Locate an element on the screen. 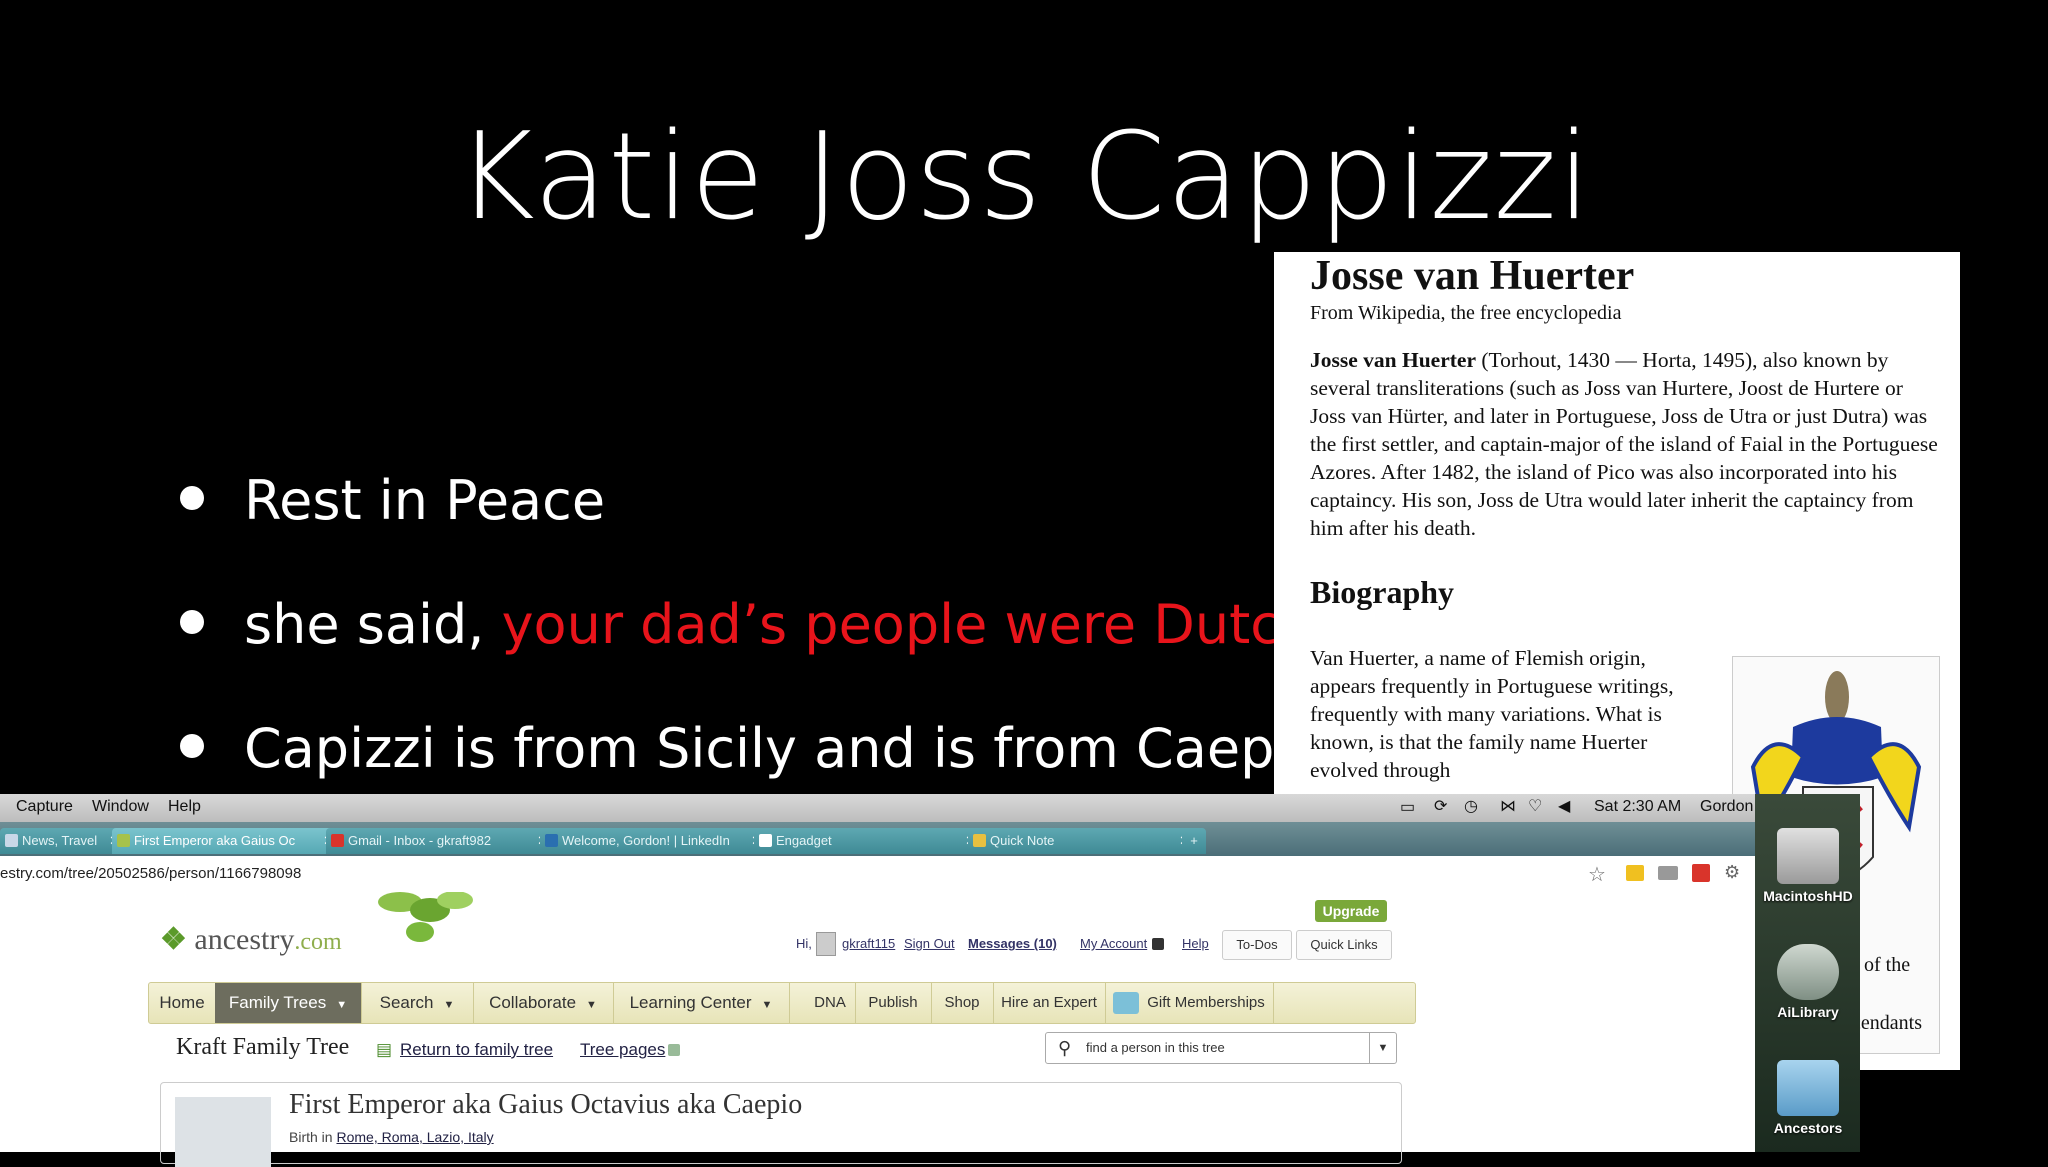  macintosh-hd-icon: MacintoshHD is located at coordinates (1808, 866).